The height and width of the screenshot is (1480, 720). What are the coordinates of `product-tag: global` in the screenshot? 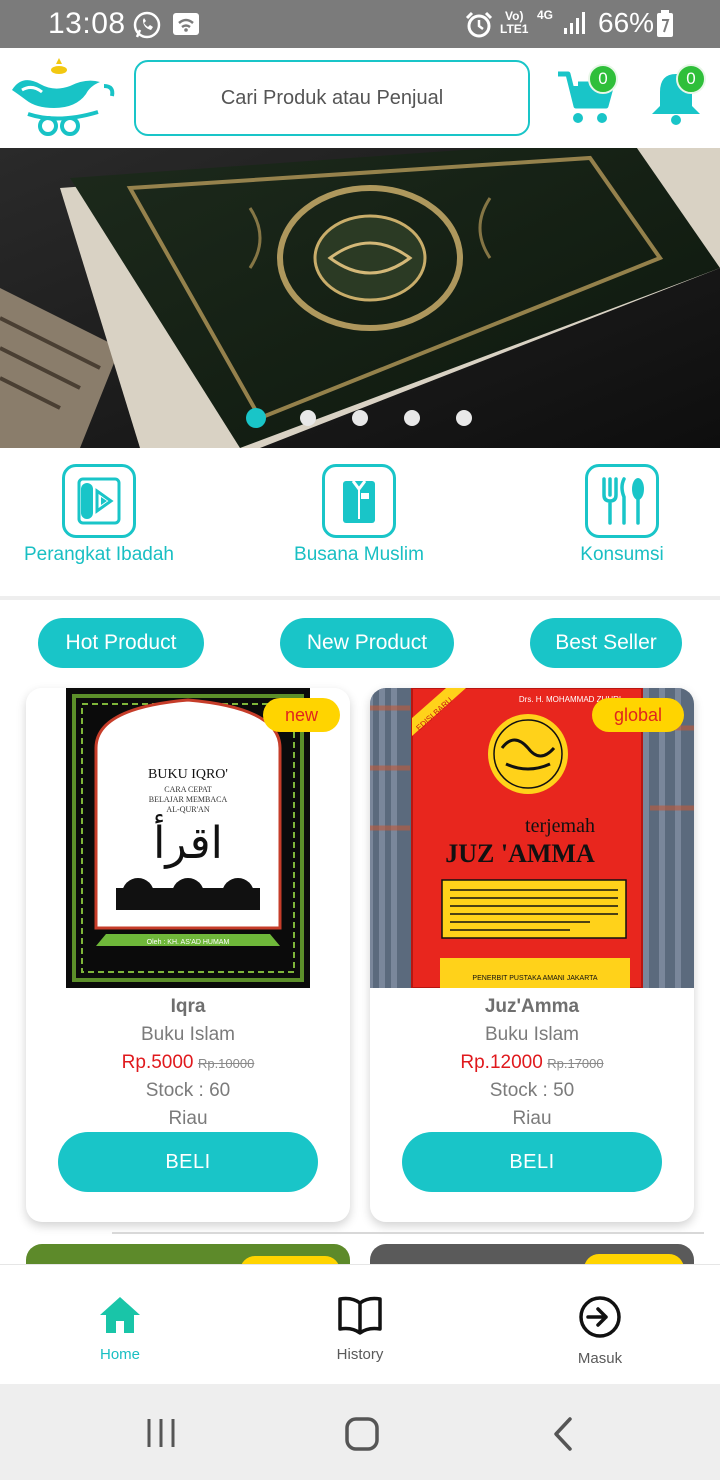 It's located at (637, 715).